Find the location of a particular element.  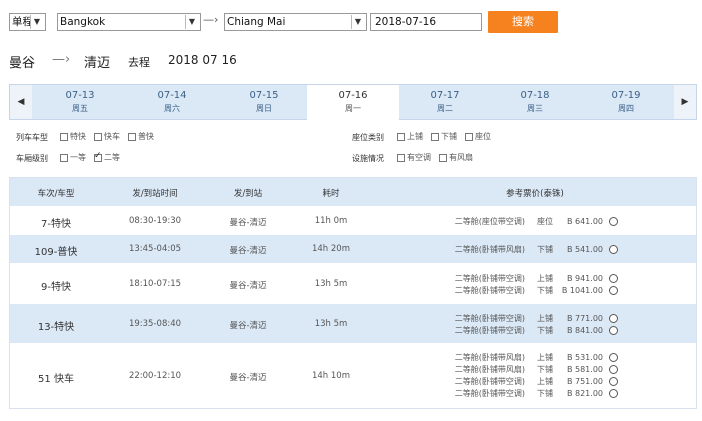

checkbox-express: 特快 is located at coordinates (73, 136).